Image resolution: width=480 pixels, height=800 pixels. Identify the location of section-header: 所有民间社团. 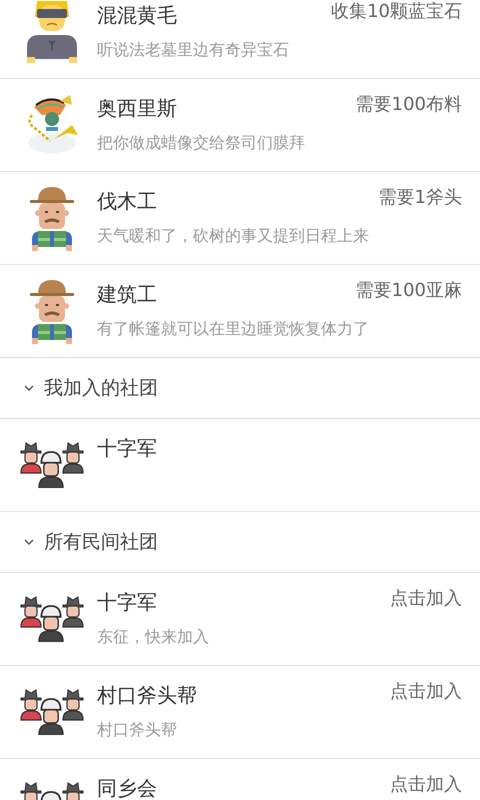
(240, 542).